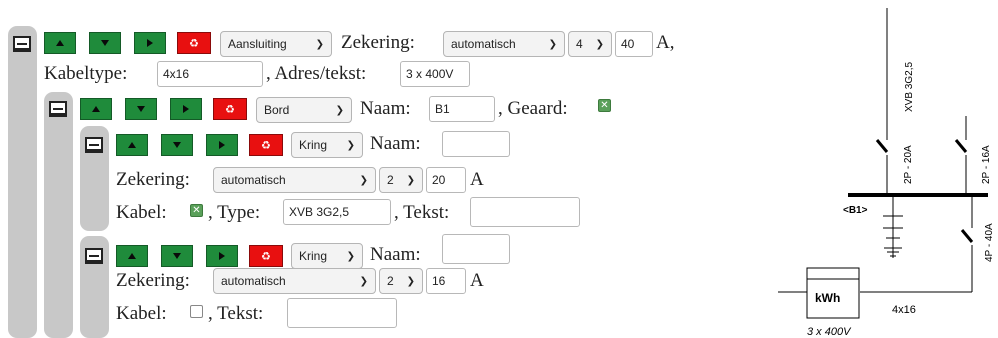  What do you see at coordinates (855, 210) in the screenshot?
I see `board-label-text: <B1>` at bounding box center [855, 210].